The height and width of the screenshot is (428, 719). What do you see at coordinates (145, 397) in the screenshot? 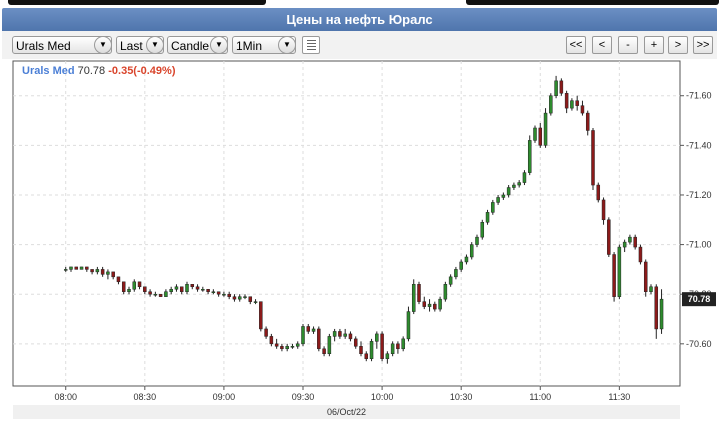
I see `x-tick-label: 08:30` at bounding box center [145, 397].